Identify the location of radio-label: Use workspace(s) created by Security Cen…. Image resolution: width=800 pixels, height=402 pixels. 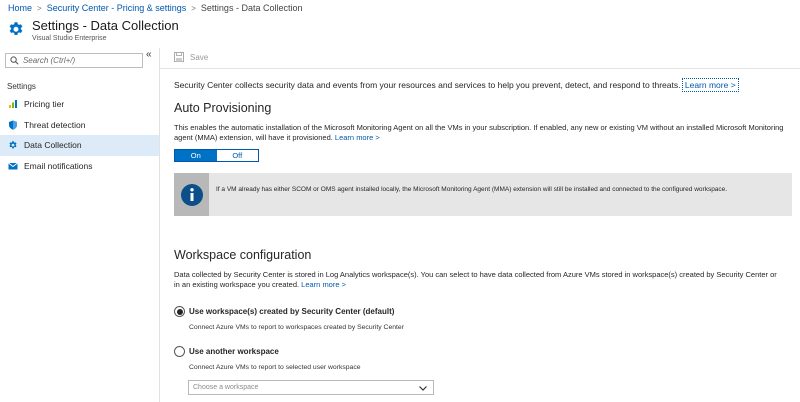
(292, 311).